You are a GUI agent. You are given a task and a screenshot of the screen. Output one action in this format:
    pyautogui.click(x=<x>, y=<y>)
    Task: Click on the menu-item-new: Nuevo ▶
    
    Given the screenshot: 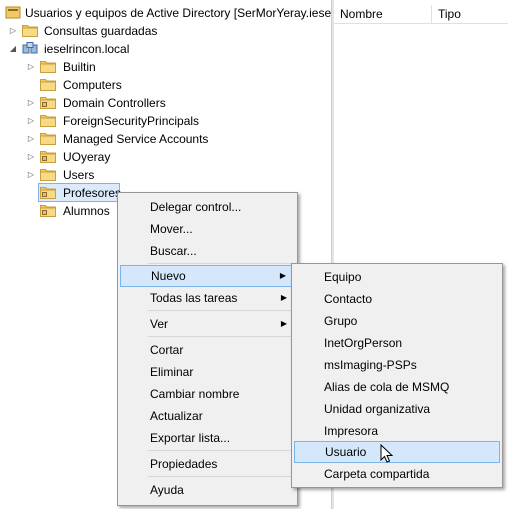 What is the action you would take?
    pyautogui.click(x=207, y=276)
    